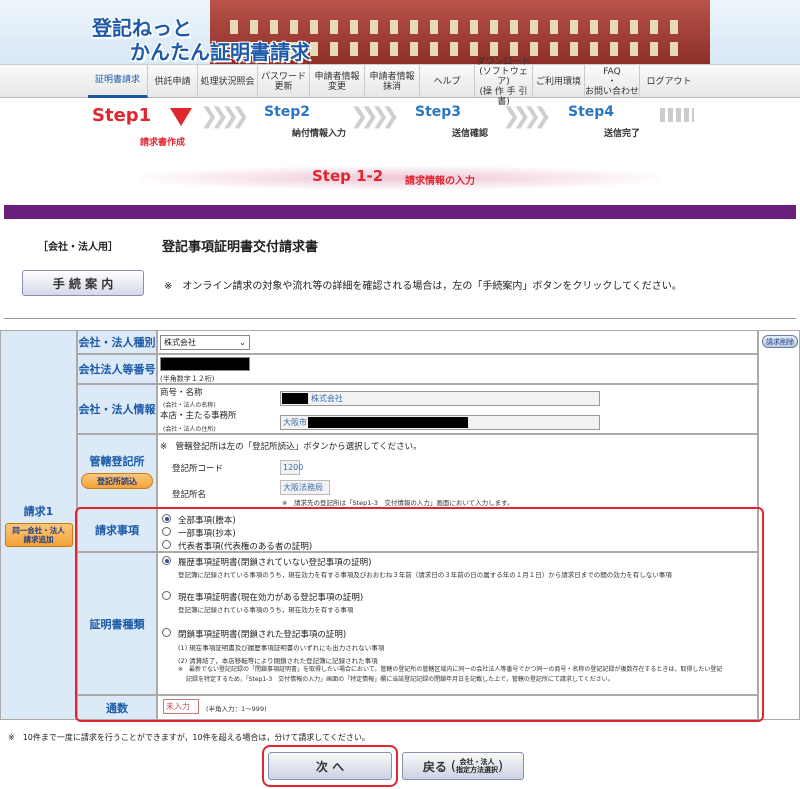 Image resolution: width=800 pixels, height=789 pixels. Describe the element at coordinates (669, 81) in the screenshot. I see `nav-logout: ログアウト` at that location.